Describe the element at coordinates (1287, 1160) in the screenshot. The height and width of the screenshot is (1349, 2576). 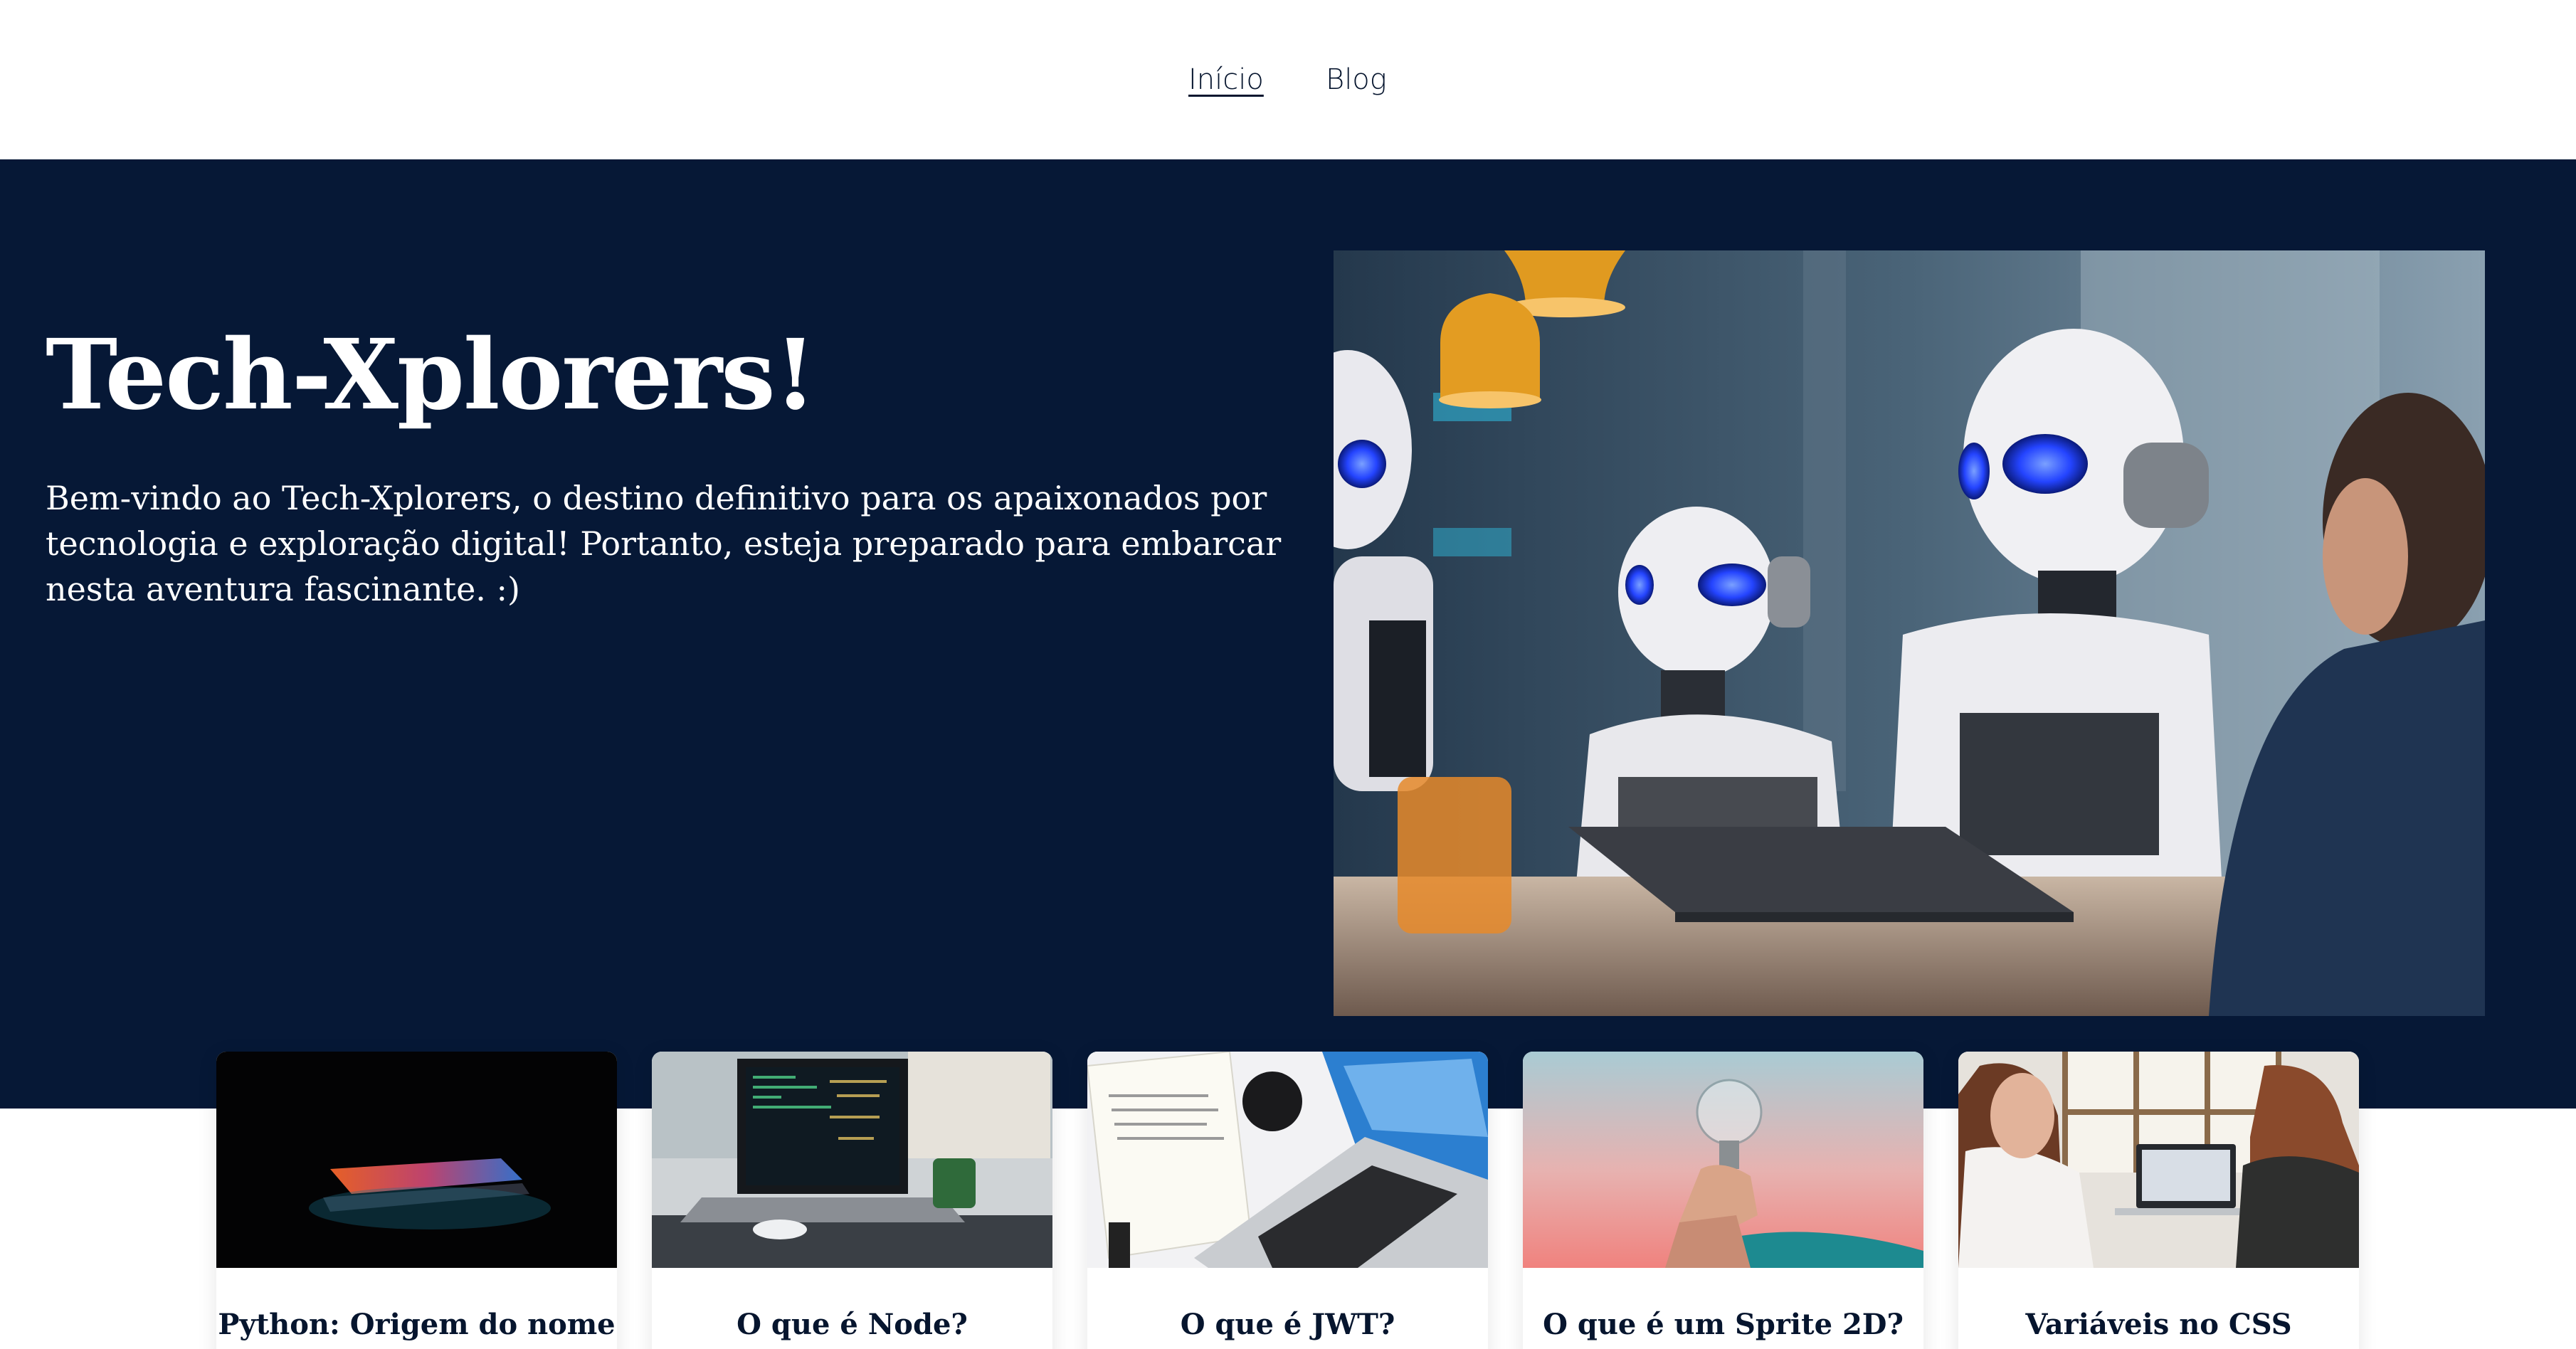
I see `desk-laptop-image` at that location.